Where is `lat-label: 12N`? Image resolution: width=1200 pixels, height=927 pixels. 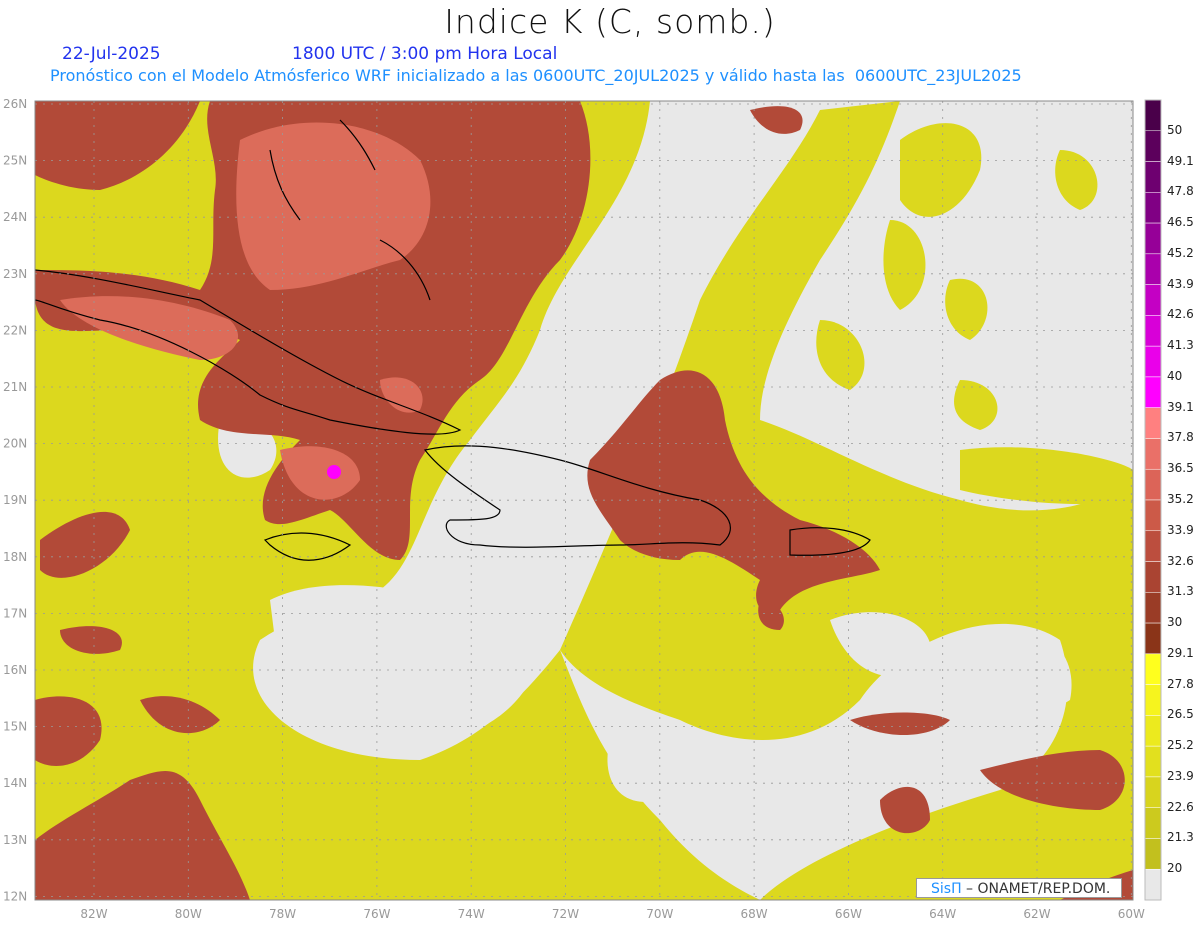 lat-label: 12N is located at coordinates (15, 896).